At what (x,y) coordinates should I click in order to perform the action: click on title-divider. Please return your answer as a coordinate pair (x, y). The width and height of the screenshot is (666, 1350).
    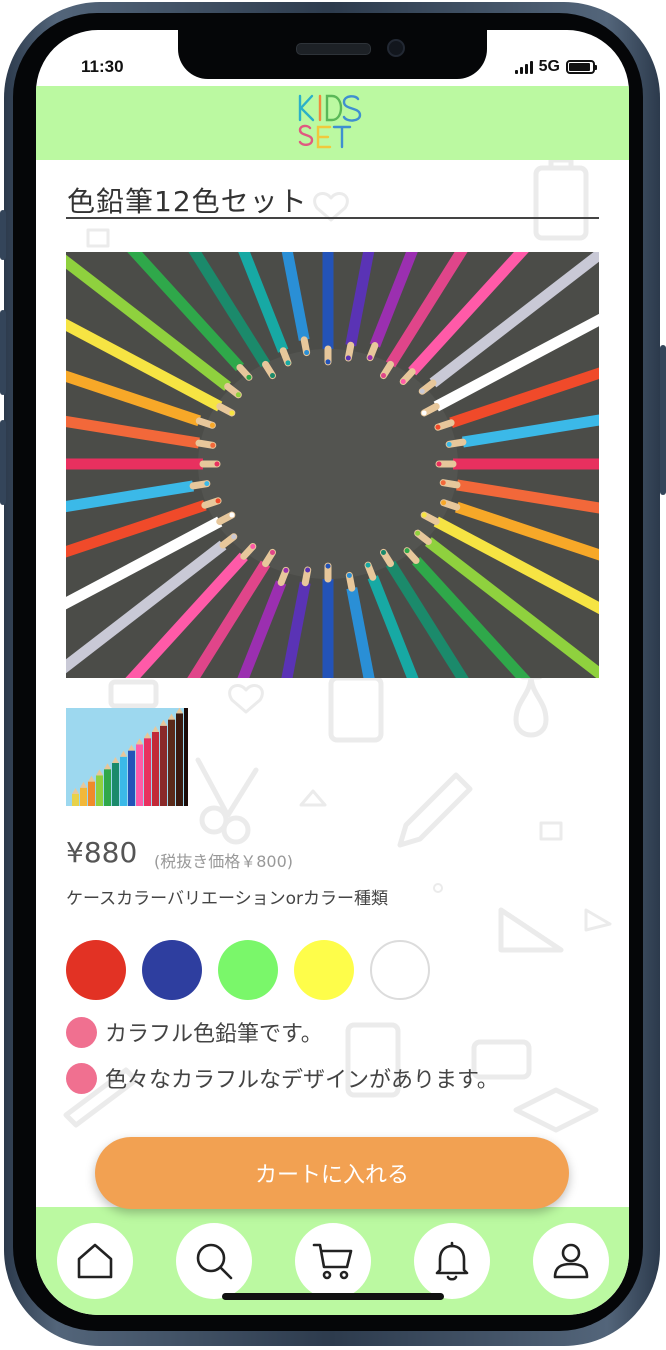
    Looking at the image, I should click on (332, 218).